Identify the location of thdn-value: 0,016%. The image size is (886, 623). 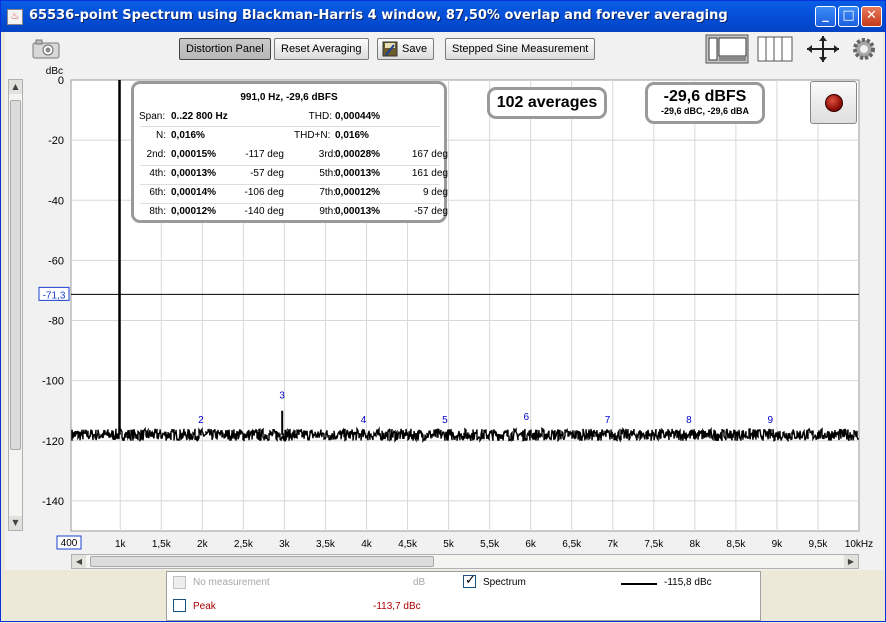
(352, 135).